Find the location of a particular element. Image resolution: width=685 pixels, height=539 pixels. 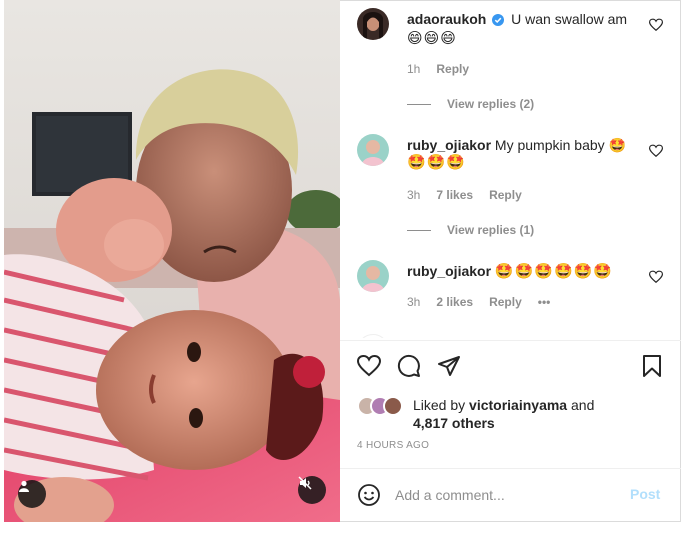

comment-text: 🤩🤩🤩🤩🤩🤩 is located at coordinates (553, 271).